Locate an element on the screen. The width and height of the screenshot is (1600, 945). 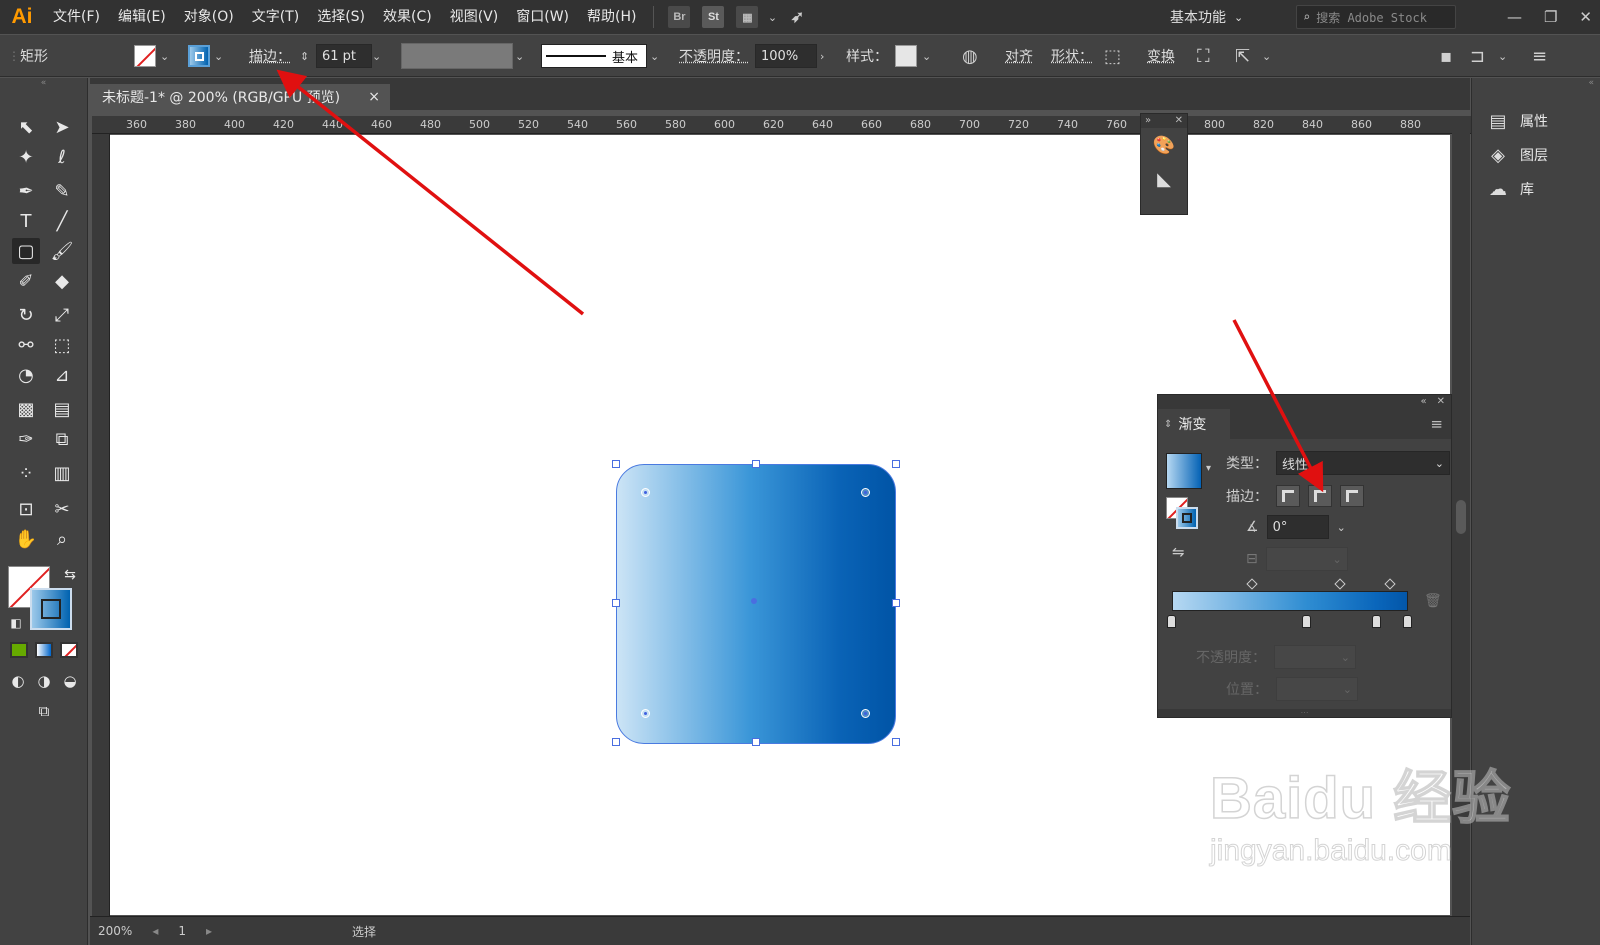
stroke-gradient-across-icon is located at coordinates (1352, 496).